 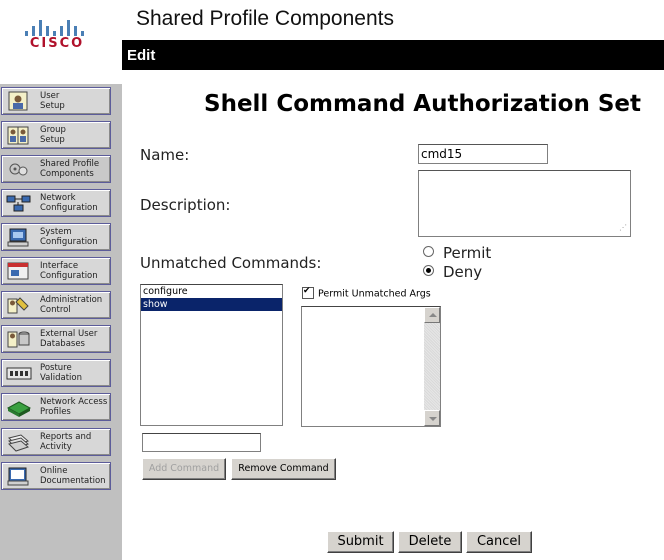 What do you see at coordinates (18, 237) in the screenshot?
I see `system-icon` at bounding box center [18, 237].